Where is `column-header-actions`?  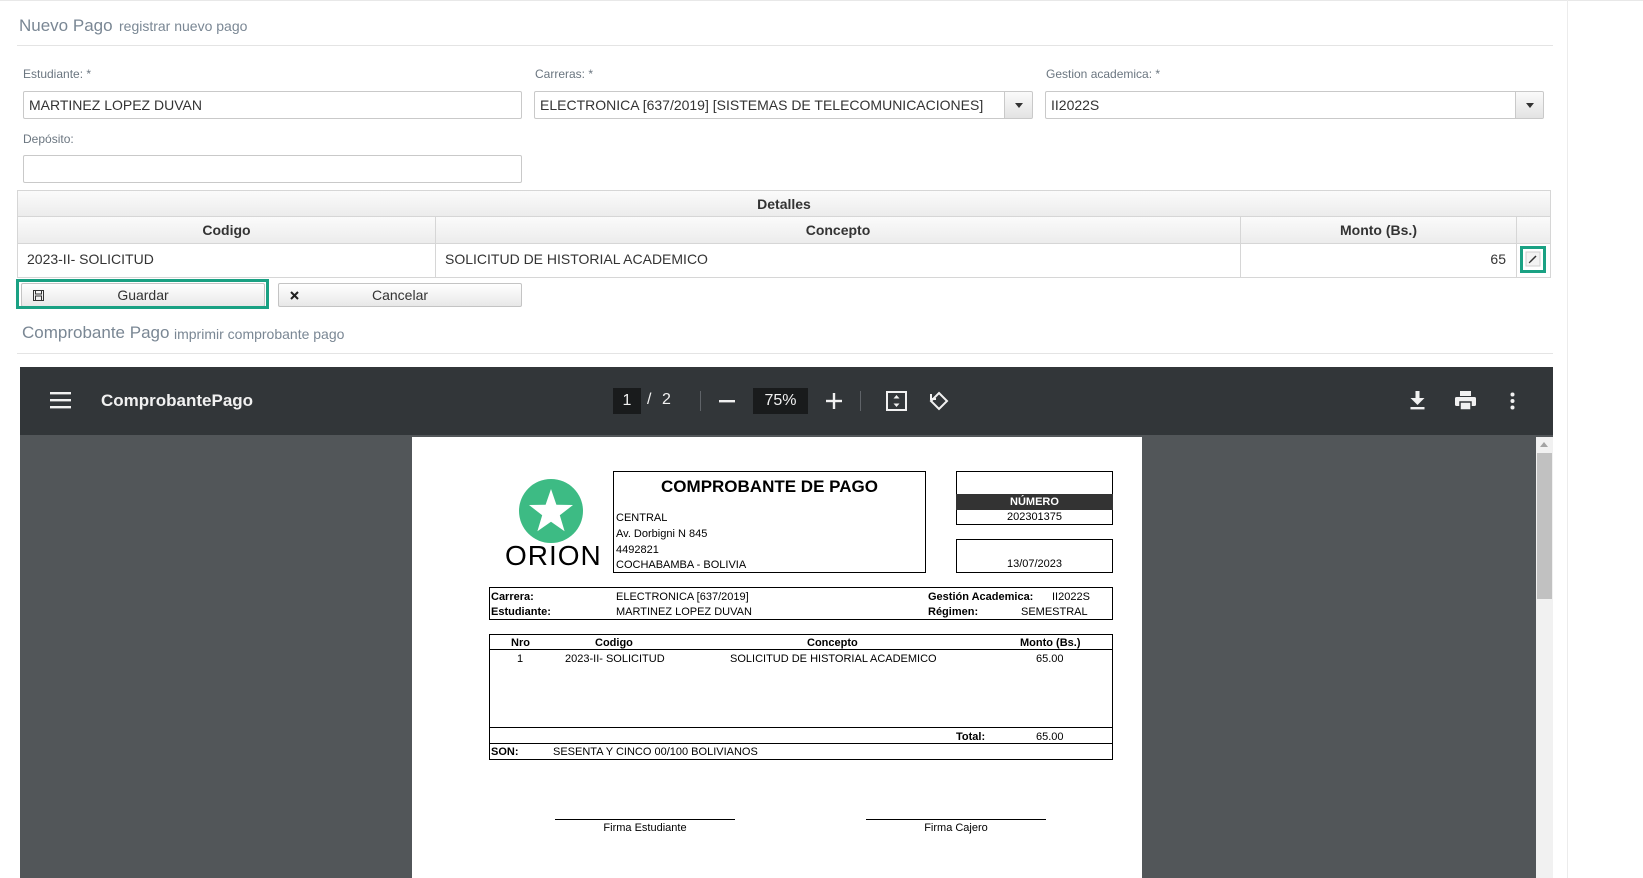 column-header-actions is located at coordinates (1533, 230).